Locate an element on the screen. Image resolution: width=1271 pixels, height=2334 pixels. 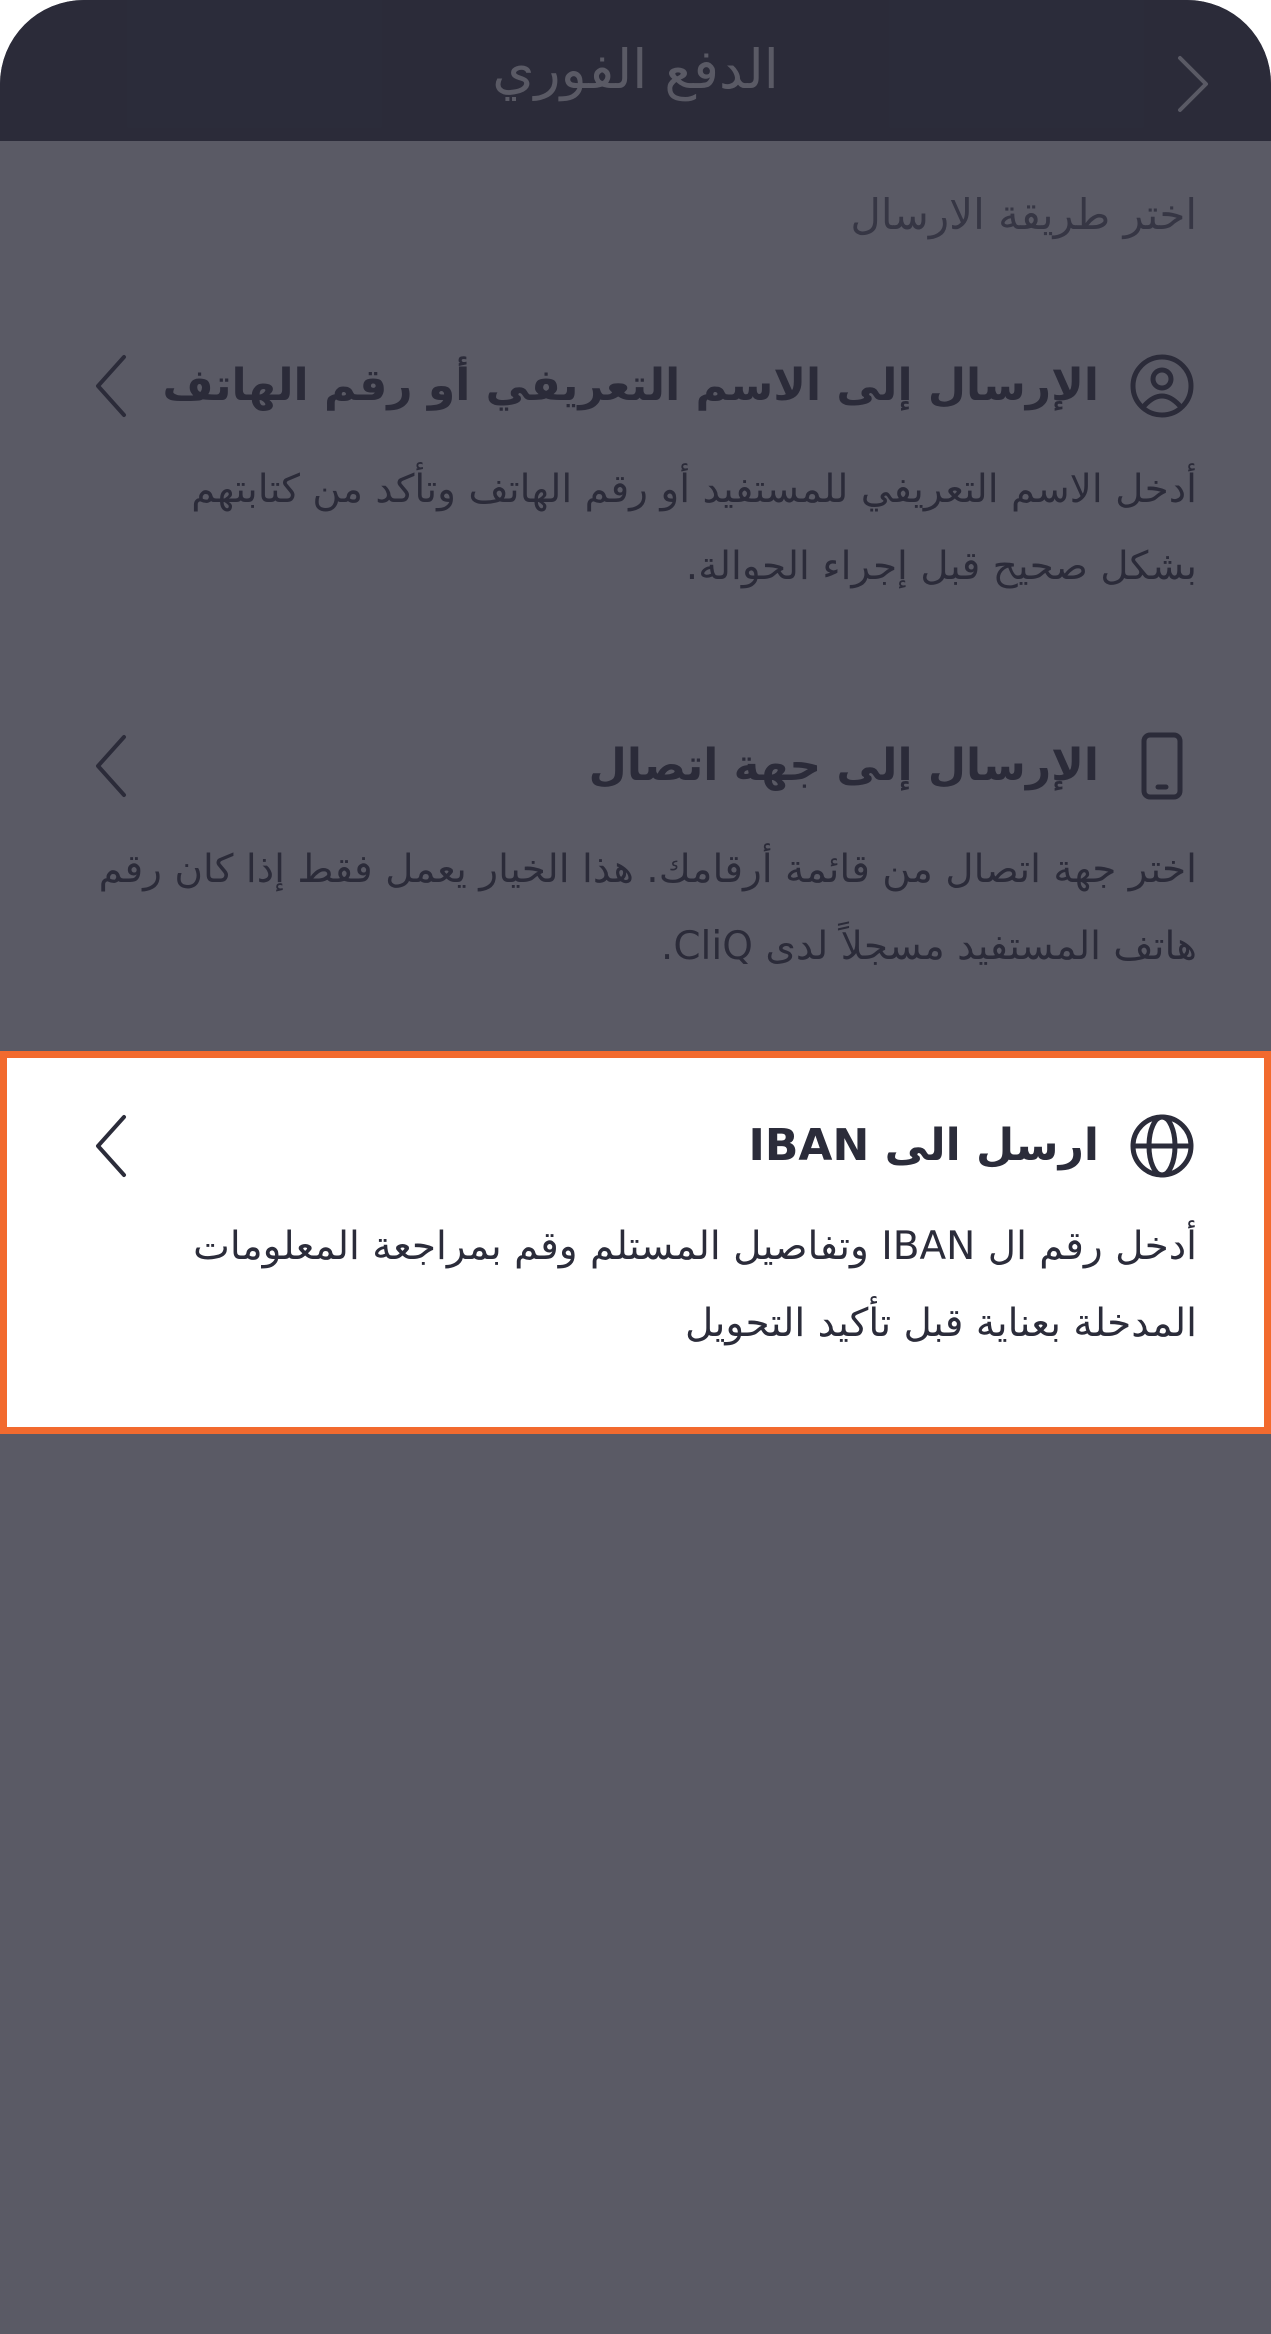
globe-icon is located at coordinates (1162, 1146).